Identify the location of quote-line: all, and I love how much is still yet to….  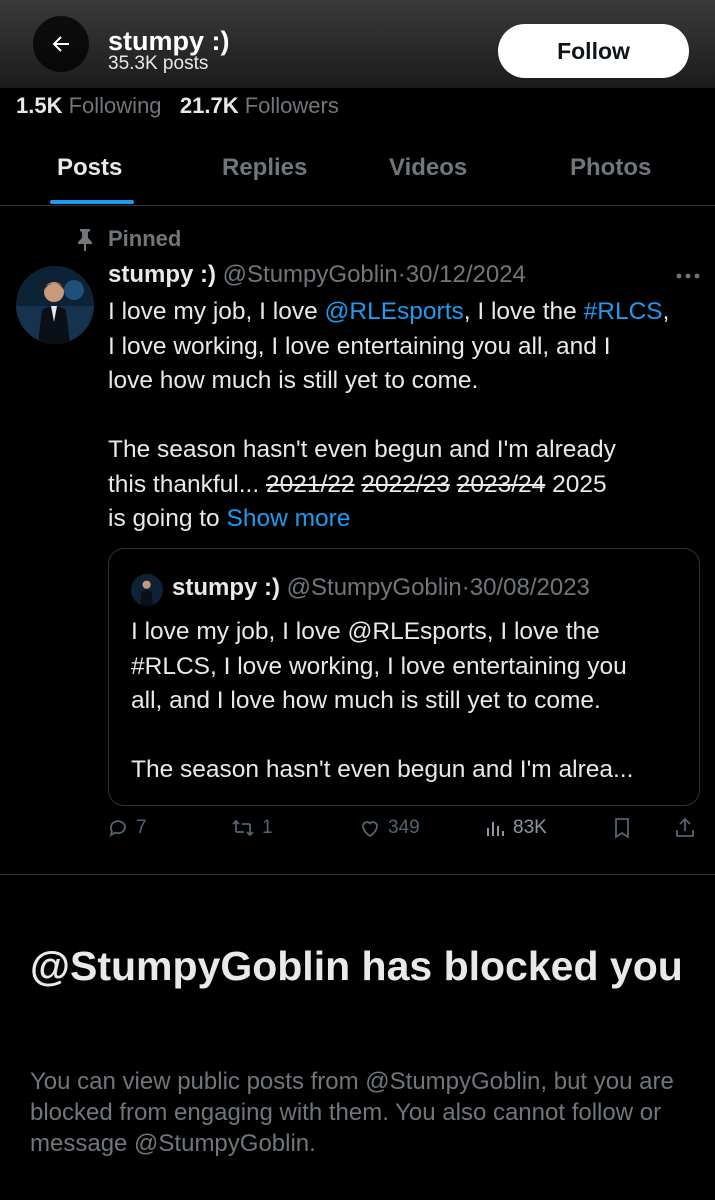
(366, 700).